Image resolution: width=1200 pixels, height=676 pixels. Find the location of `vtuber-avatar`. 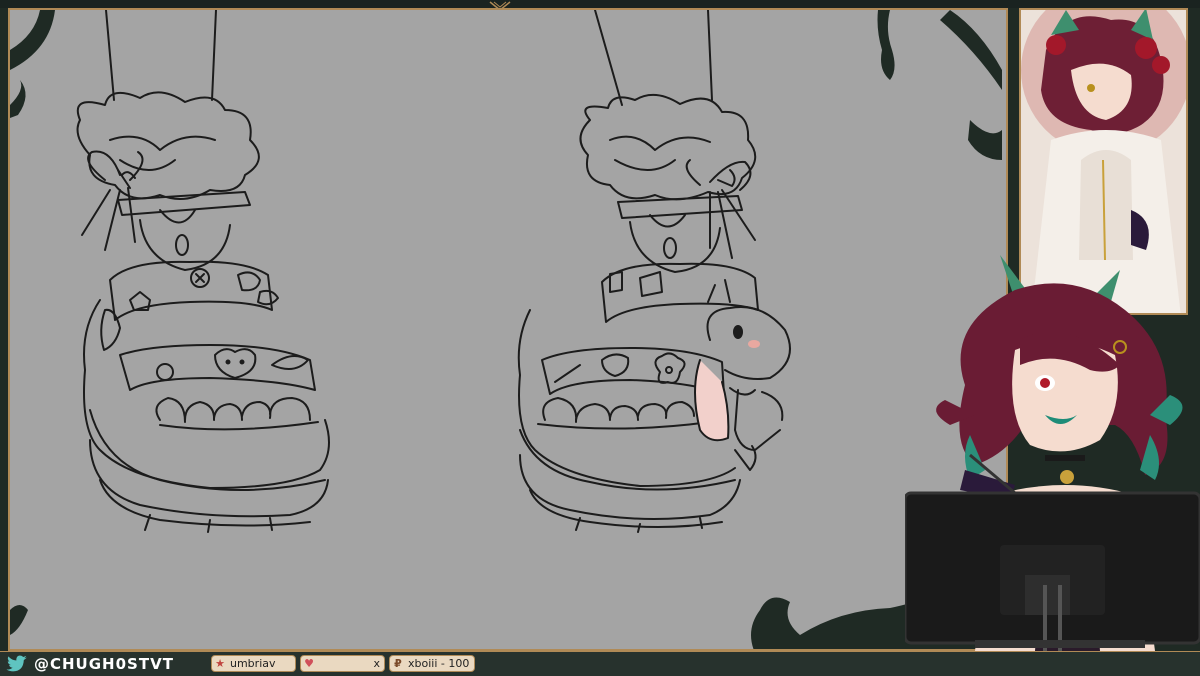

vtuber-avatar is located at coordinates (1052, 453).